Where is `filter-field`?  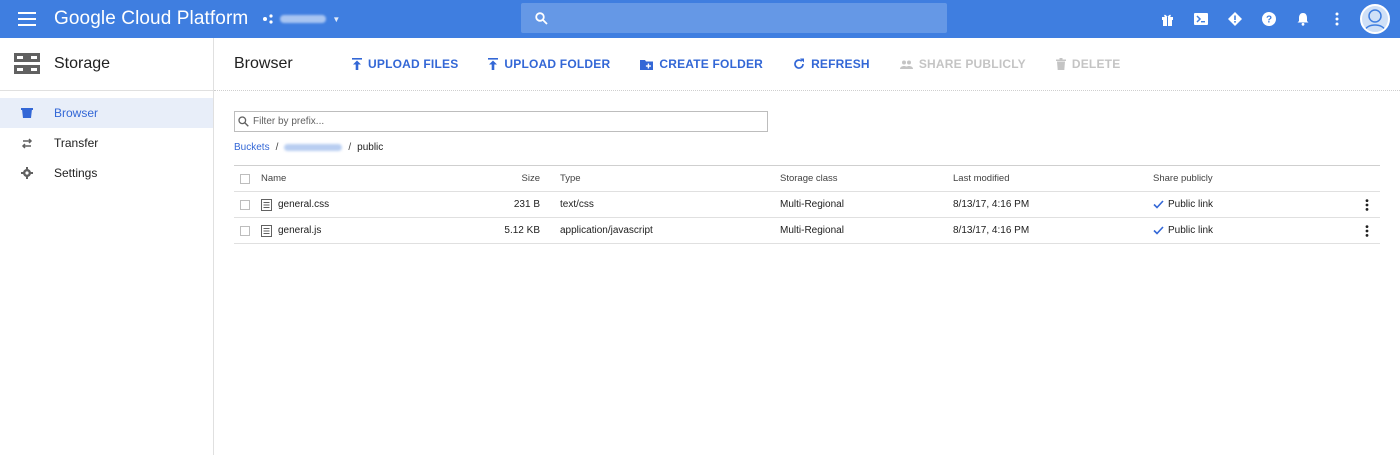
filter-field is located at coordinates (501, 121).